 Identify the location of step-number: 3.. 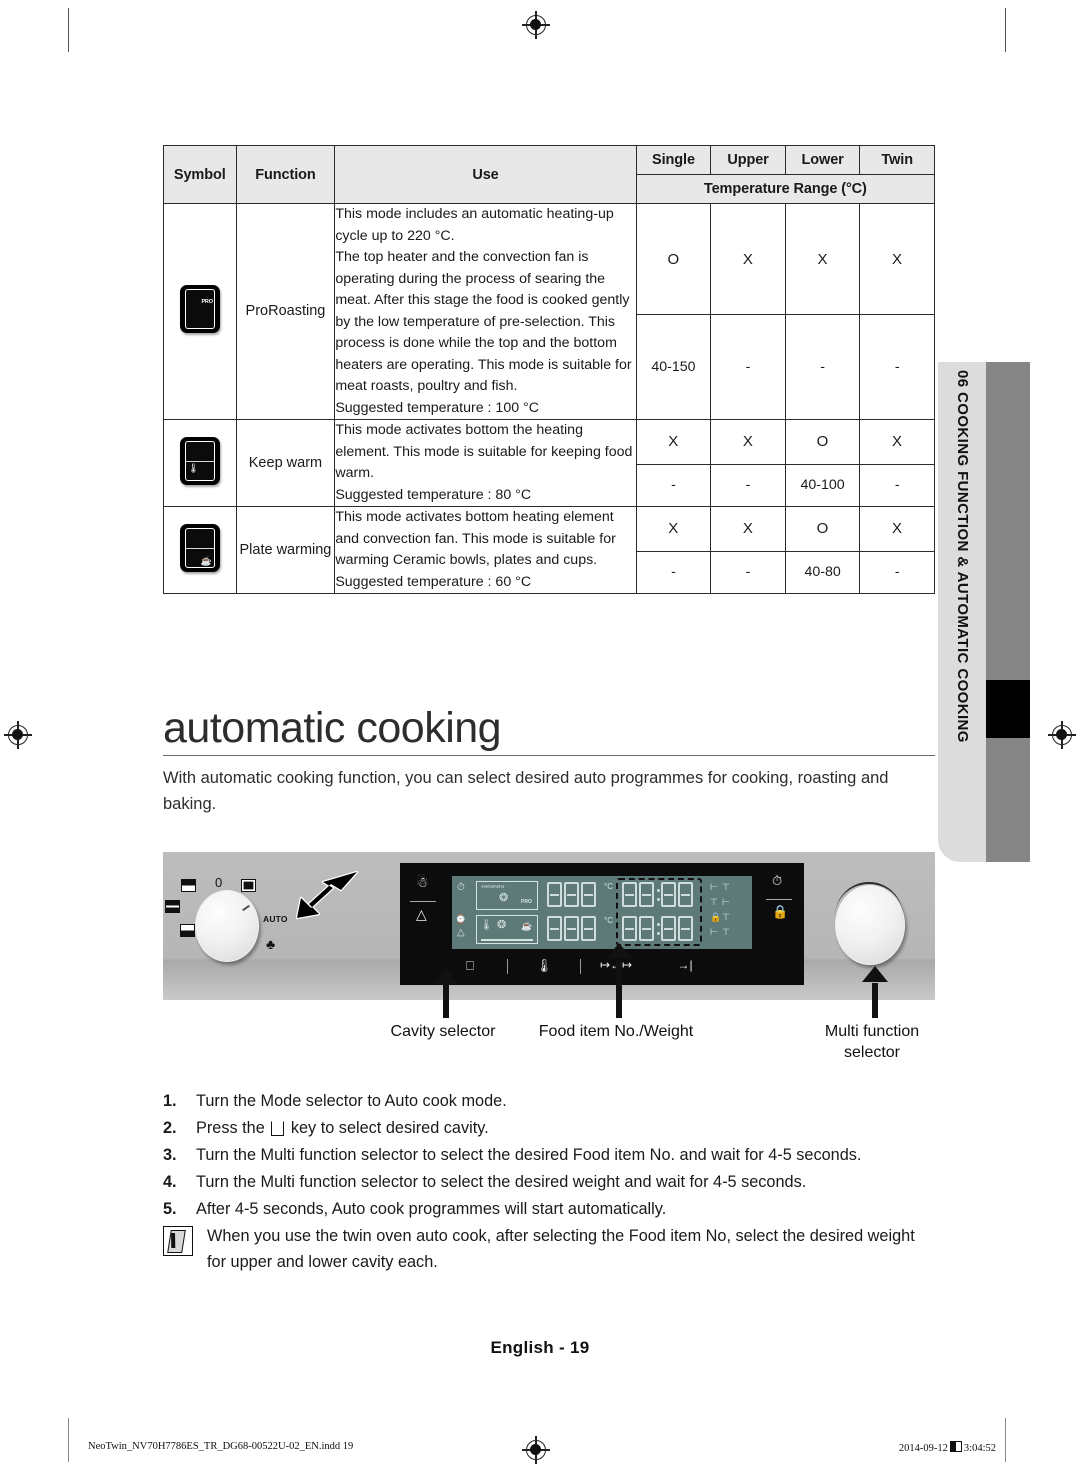
(170, 1155).